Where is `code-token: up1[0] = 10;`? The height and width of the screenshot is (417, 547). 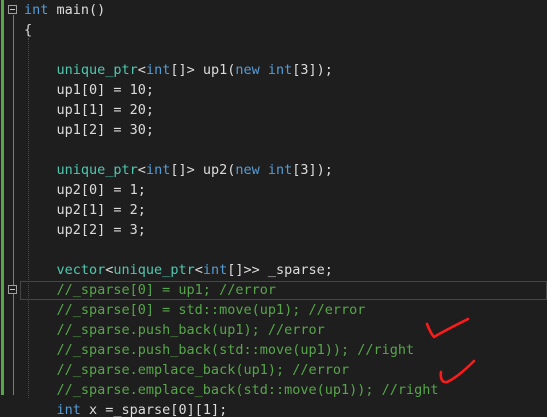
code-token: up1[0] = 10; is located at coordinates (89, 90).